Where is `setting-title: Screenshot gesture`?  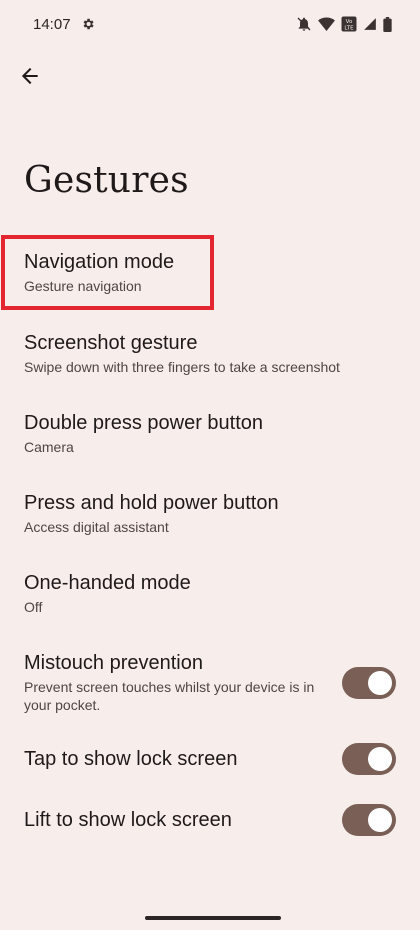
setting-title: Screenshot gesture is located at coordinates (111, 343).